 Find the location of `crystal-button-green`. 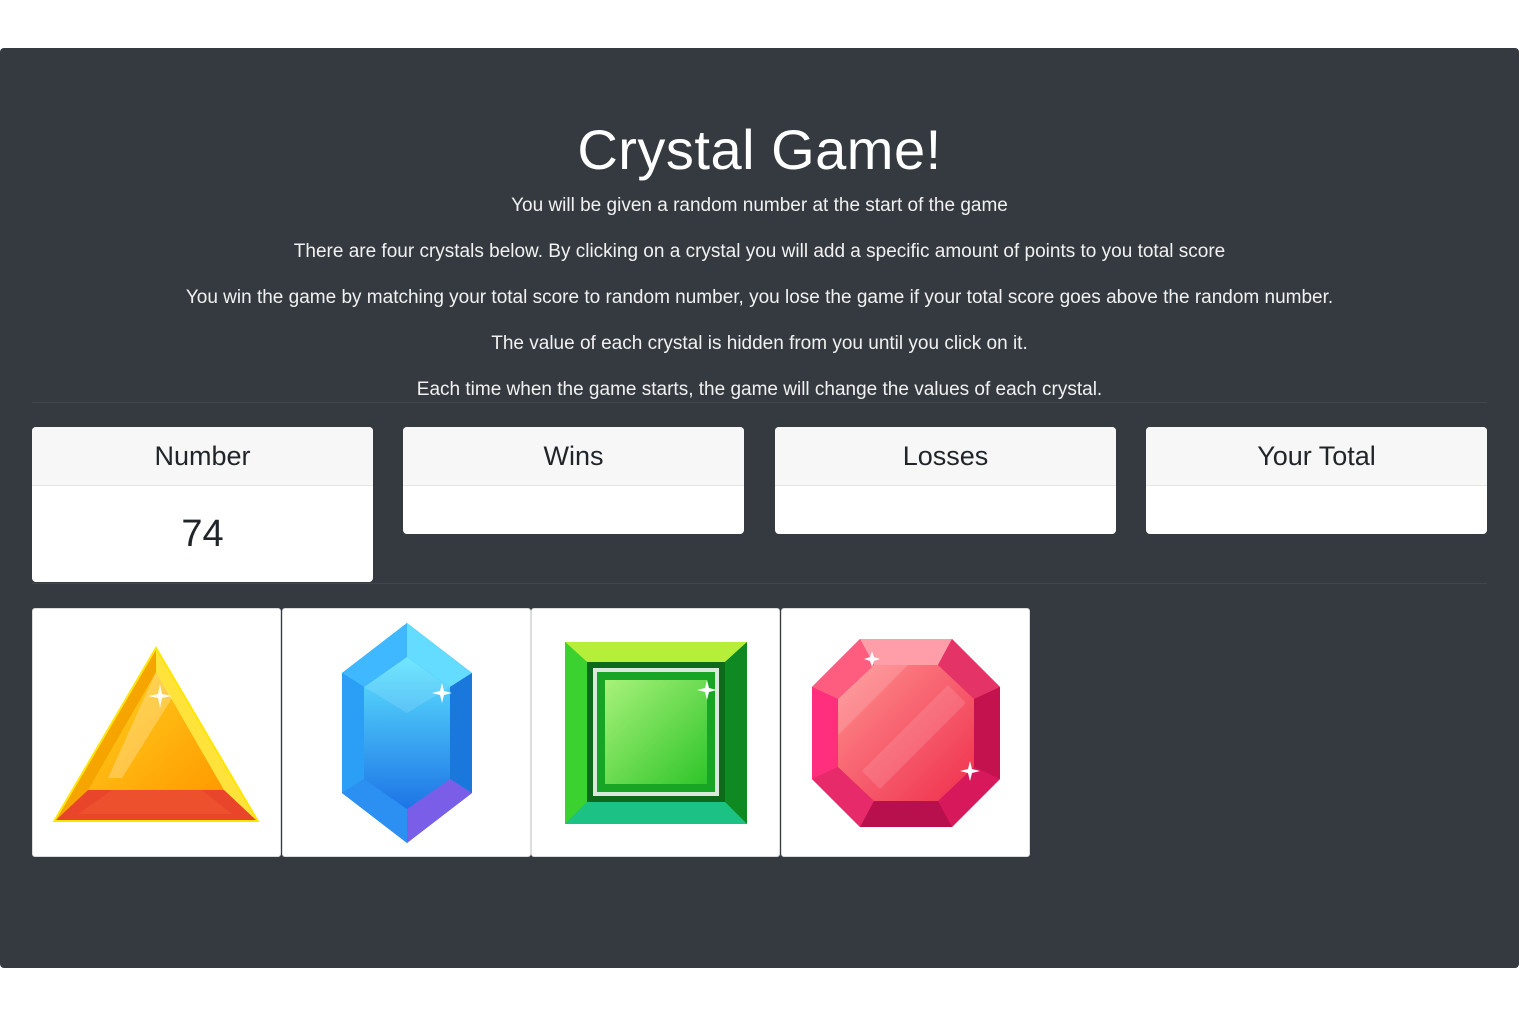

crystal-button-green is located at coordinates (655, 732).